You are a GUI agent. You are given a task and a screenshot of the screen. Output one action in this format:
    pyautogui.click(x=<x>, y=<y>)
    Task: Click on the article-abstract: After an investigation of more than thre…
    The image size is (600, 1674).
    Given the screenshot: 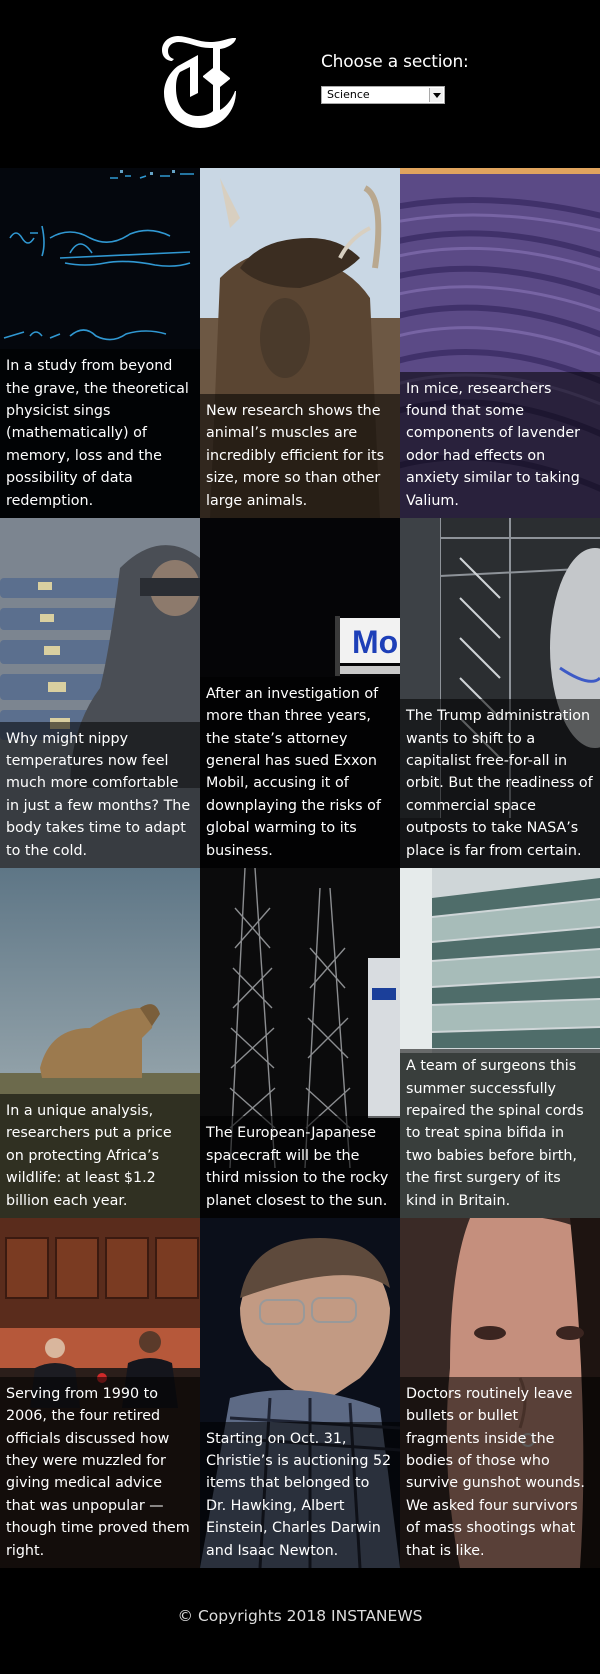 What is the action you would take?
    pyautogui.click(x=300, y=772)
    